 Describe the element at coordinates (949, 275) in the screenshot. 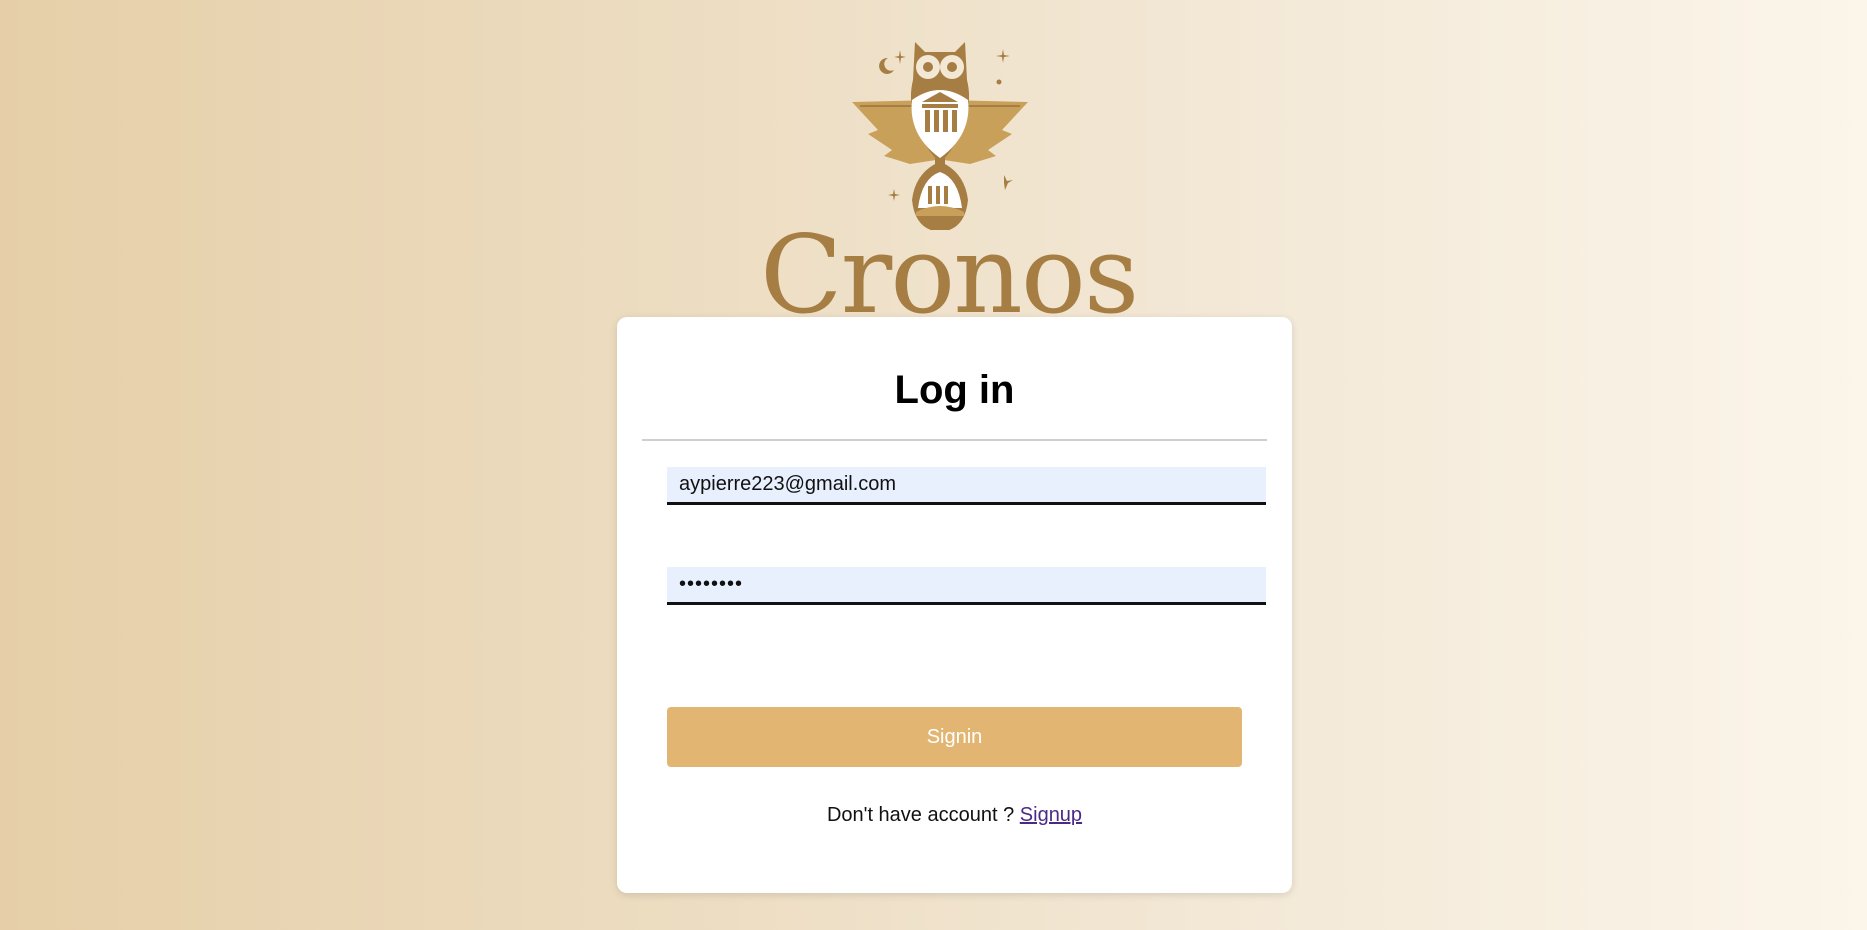

I see `brand-name: Cronos` at that location.